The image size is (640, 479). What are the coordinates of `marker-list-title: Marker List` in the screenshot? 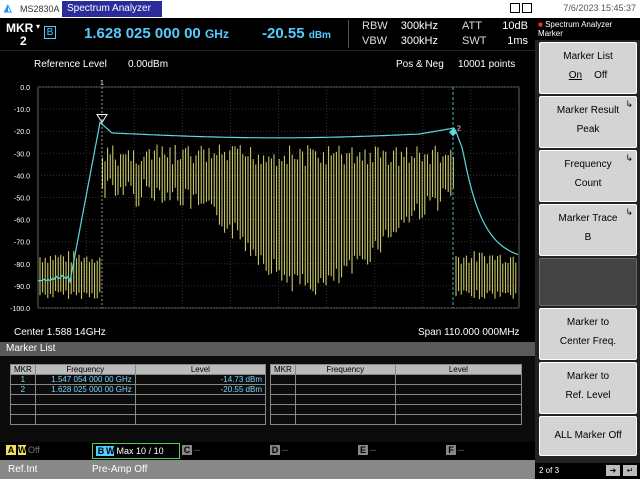 It's located at (267, 349).